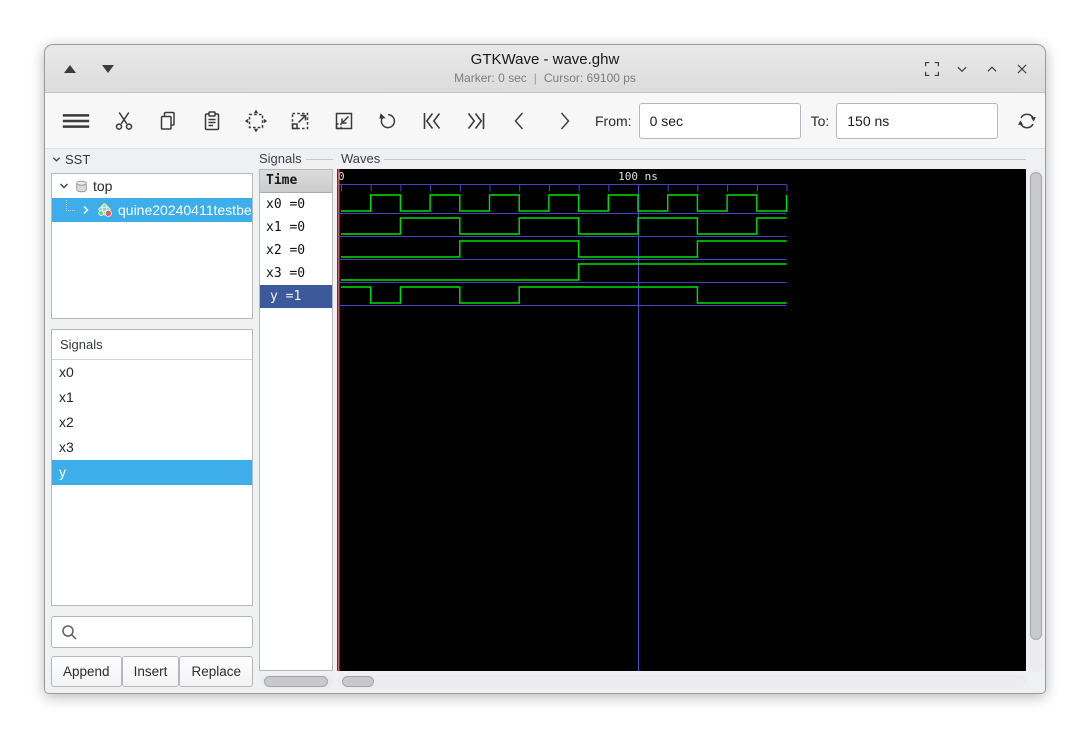 This screenshot has width=1090, height=738. I want to click on tree-guide-line, so click(70, 205).